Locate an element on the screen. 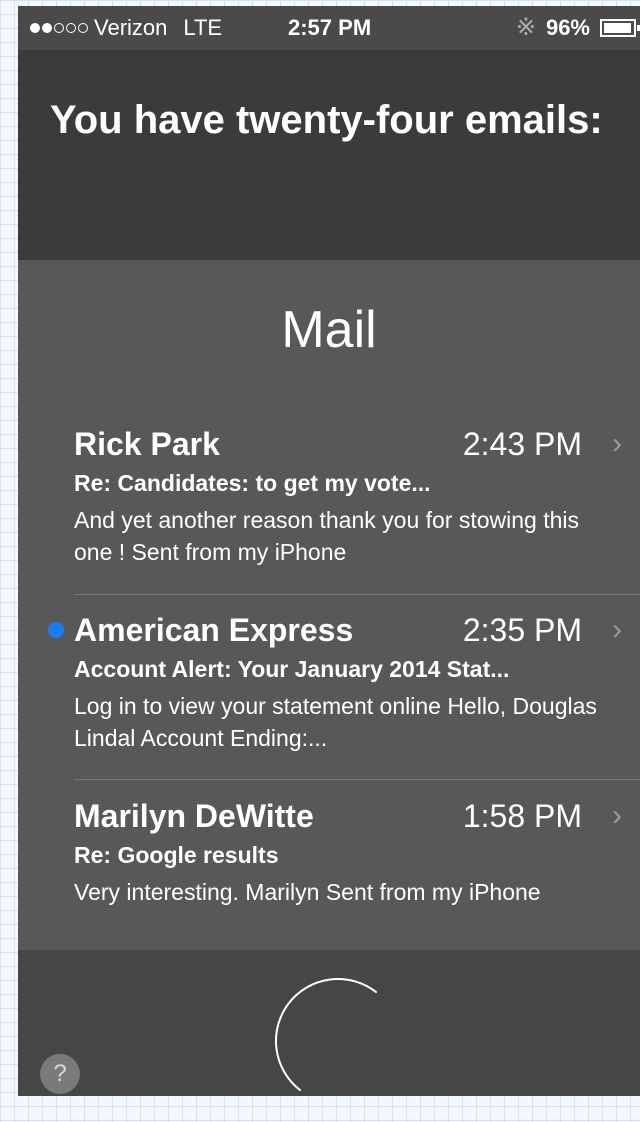 The height and width of the screenshot is (1122, 640). network-type: LTE is located at coordinates (203, 27).